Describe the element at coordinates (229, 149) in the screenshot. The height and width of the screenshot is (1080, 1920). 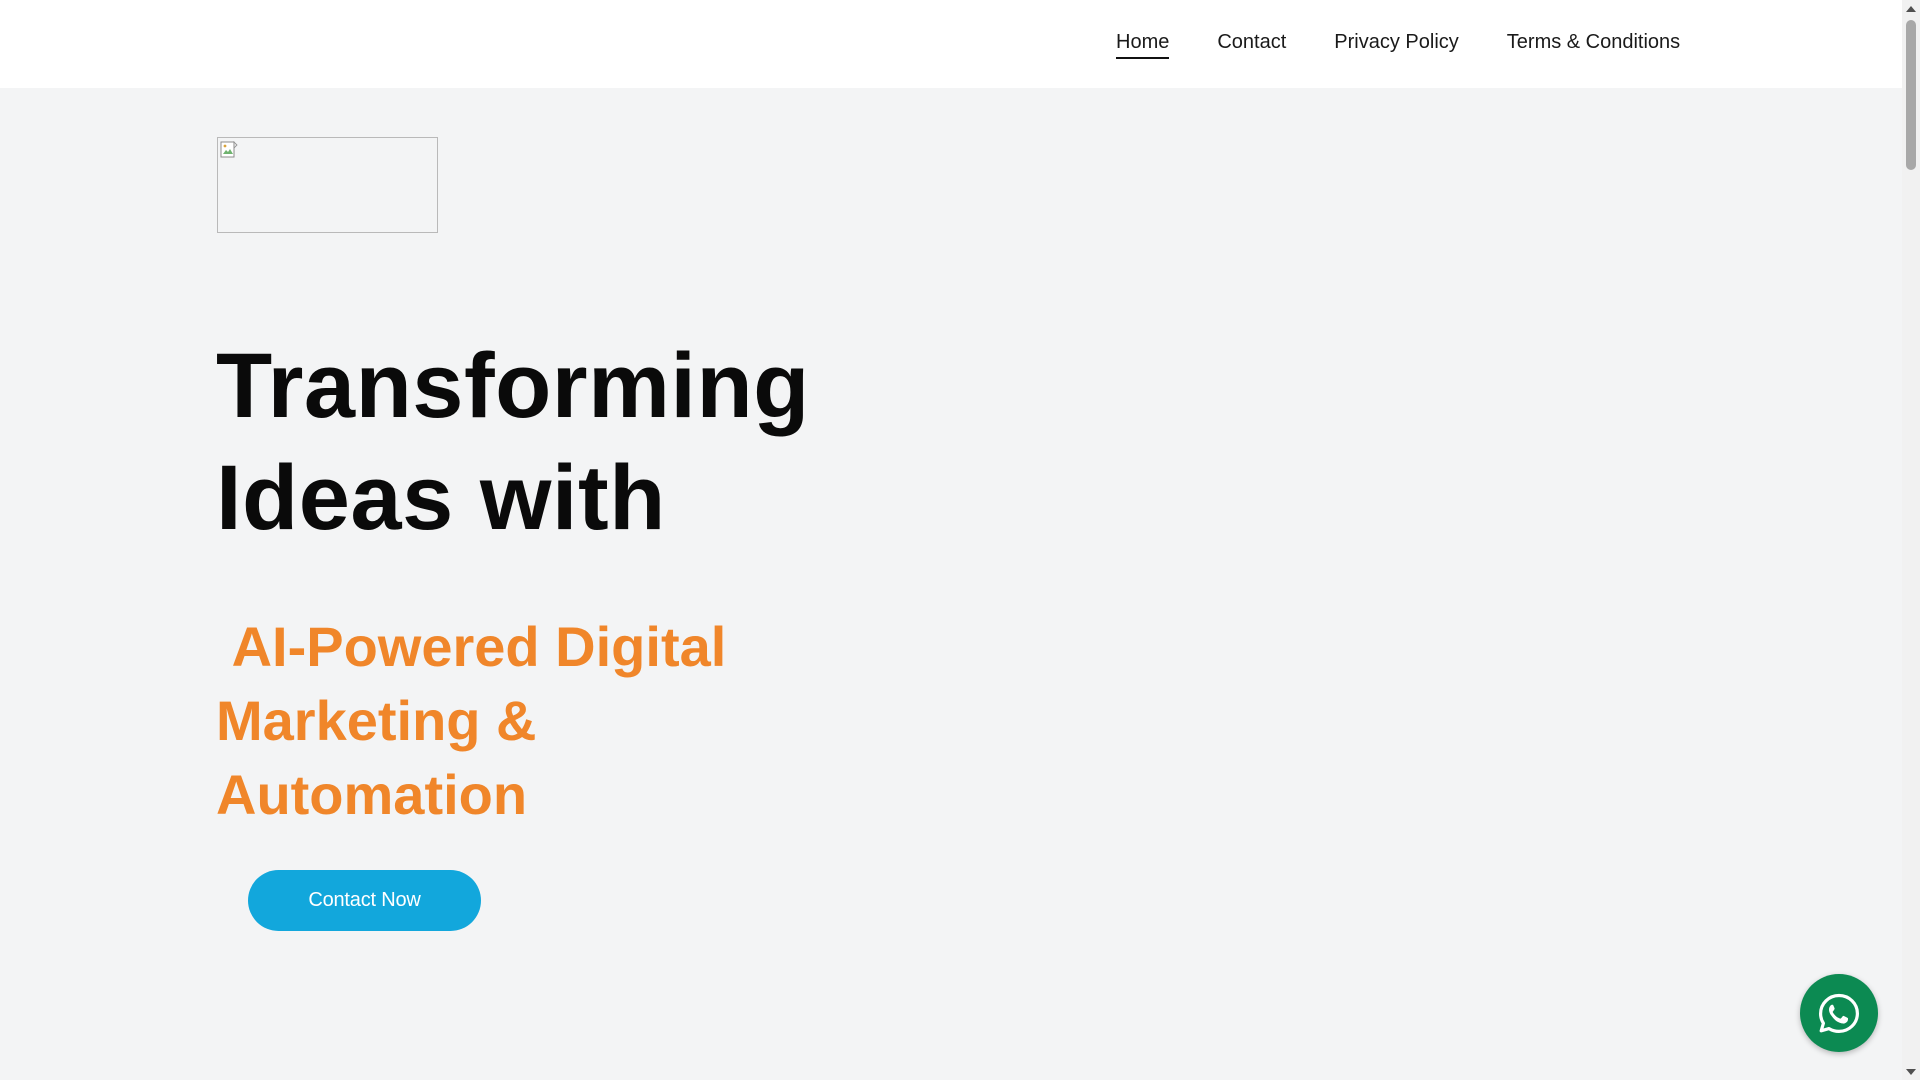
I see `broken-image-icon` at that location.